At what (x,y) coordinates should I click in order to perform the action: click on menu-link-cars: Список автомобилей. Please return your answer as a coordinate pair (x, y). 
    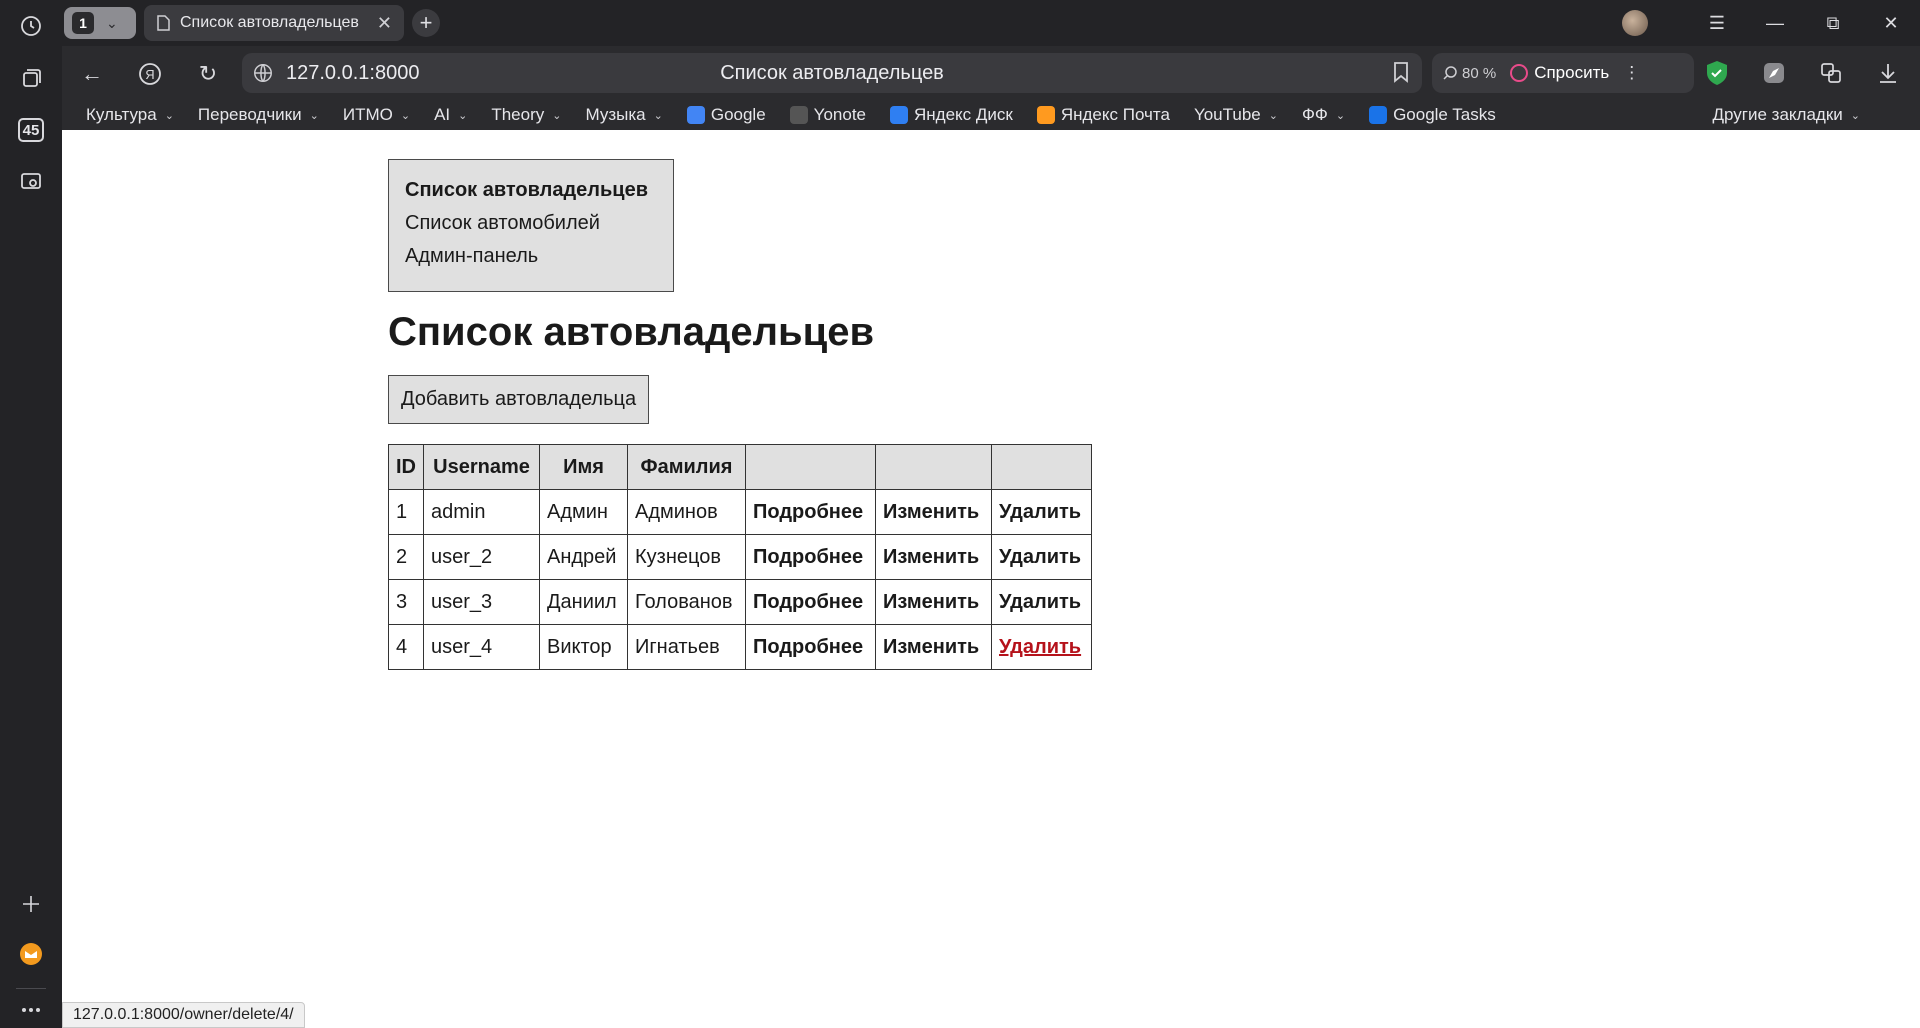
    Looking at the image, I should click on (531, 223).